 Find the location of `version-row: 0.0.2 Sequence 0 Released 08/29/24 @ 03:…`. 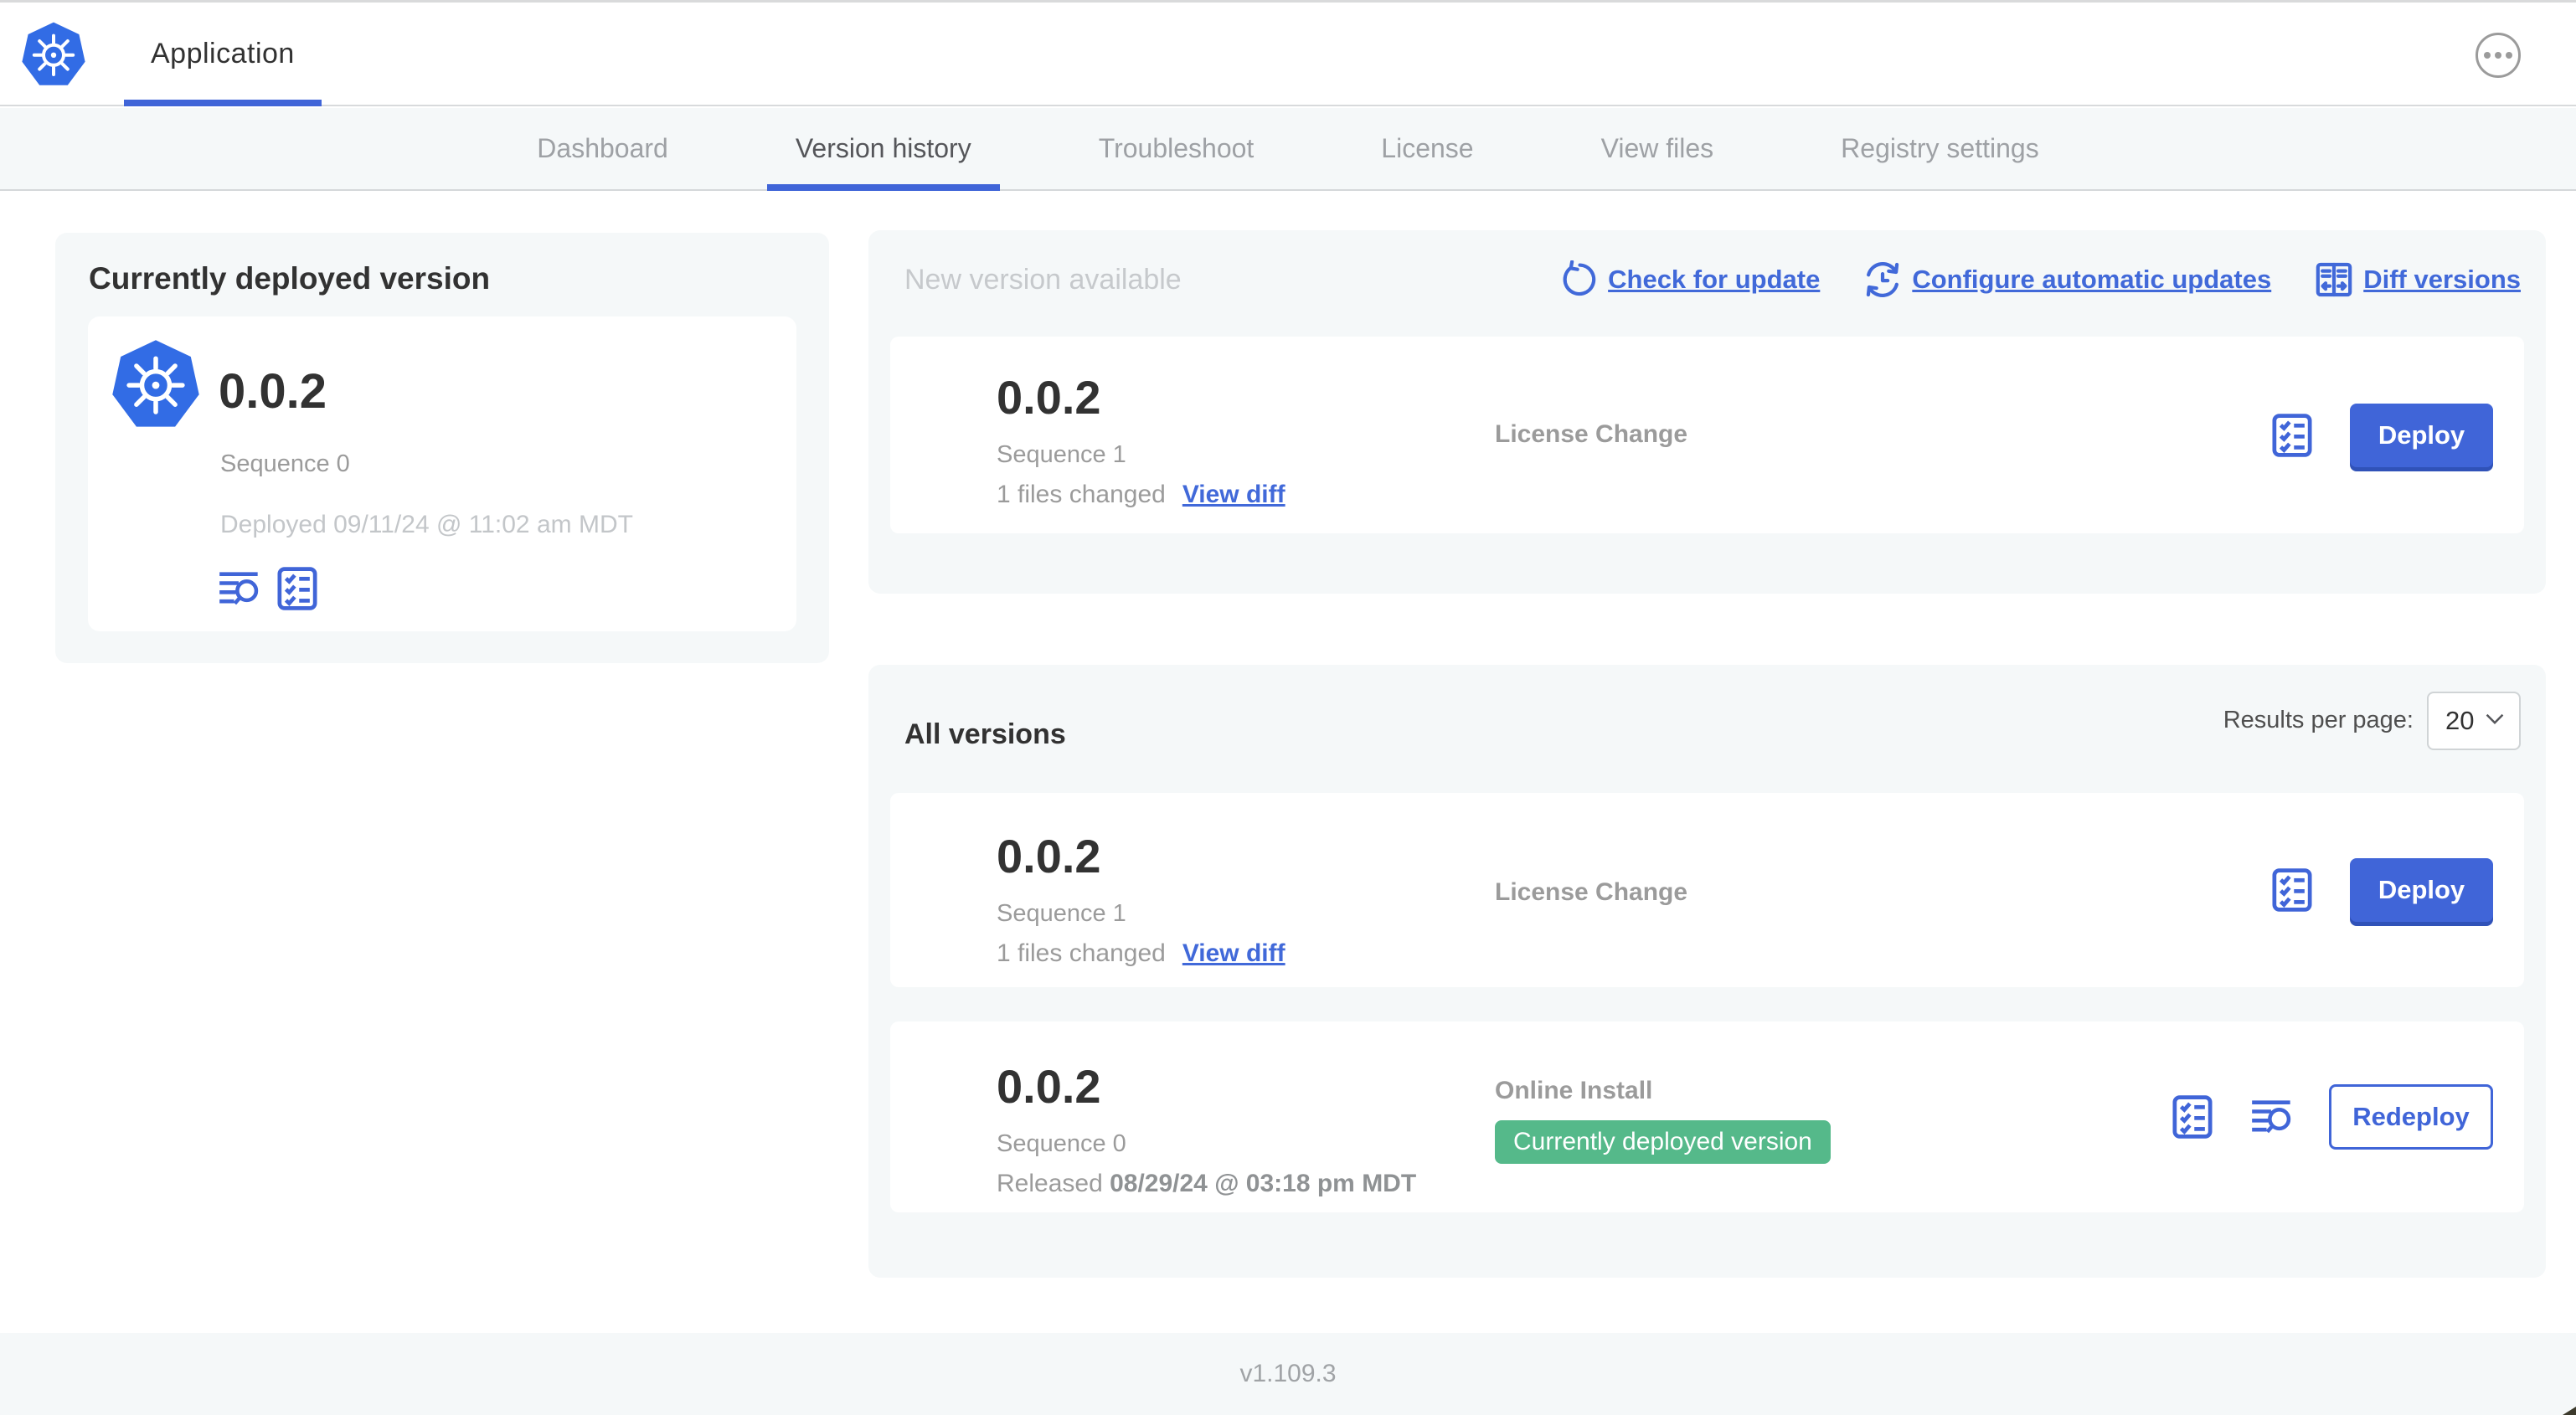

version-row: 0.0.2 Sequence 0 Released 08/29/24 @ 03:… is located at coordinates (1707, 1116).